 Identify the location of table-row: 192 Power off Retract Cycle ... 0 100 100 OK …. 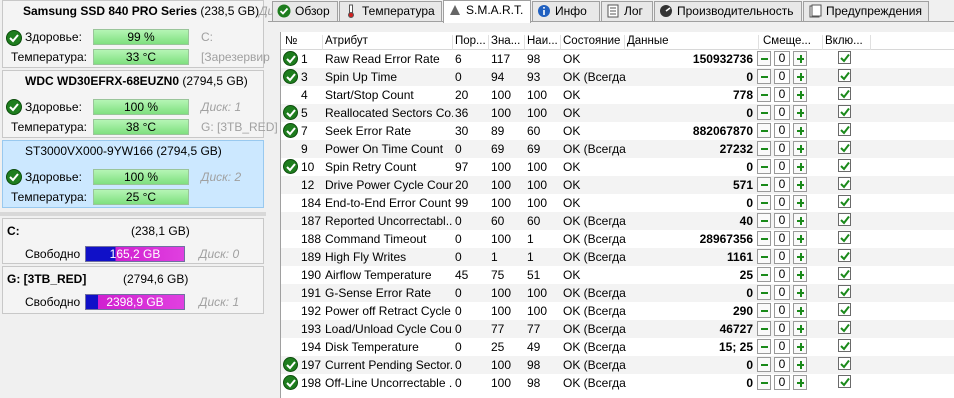
(617, 311).